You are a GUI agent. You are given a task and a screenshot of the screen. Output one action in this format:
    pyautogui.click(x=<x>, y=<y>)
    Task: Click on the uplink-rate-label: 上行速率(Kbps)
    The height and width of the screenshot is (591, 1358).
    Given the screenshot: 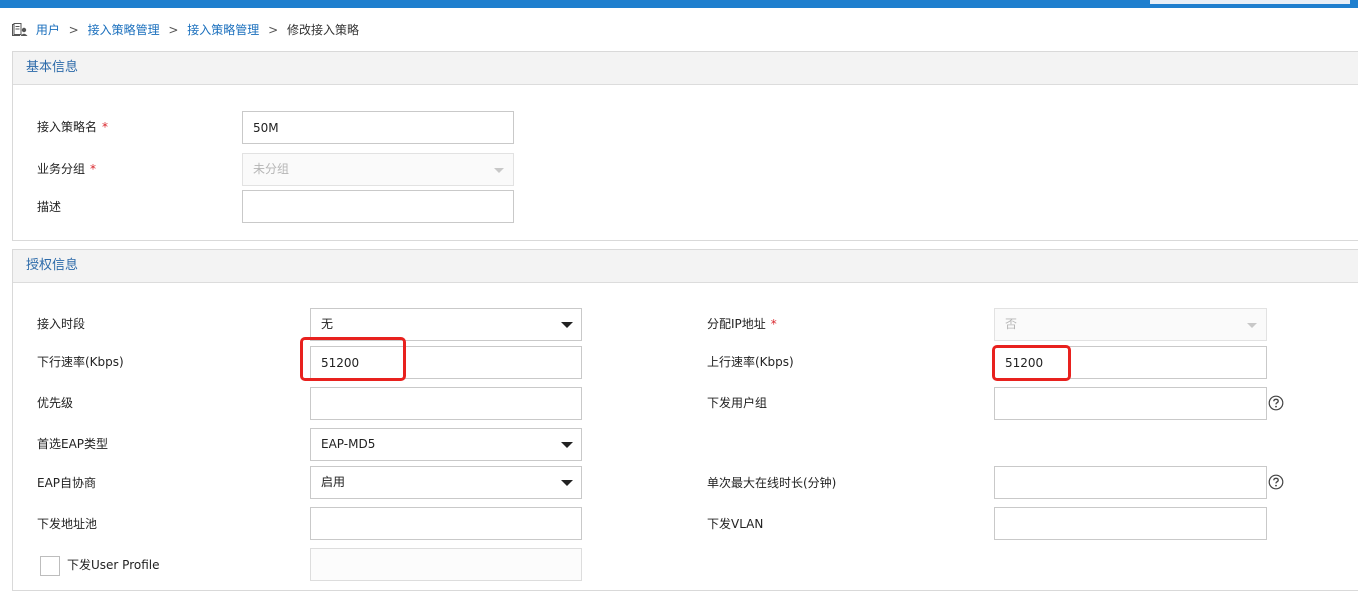 What is the action you would take?
    pyautogui.click(x=750, y=362)
    